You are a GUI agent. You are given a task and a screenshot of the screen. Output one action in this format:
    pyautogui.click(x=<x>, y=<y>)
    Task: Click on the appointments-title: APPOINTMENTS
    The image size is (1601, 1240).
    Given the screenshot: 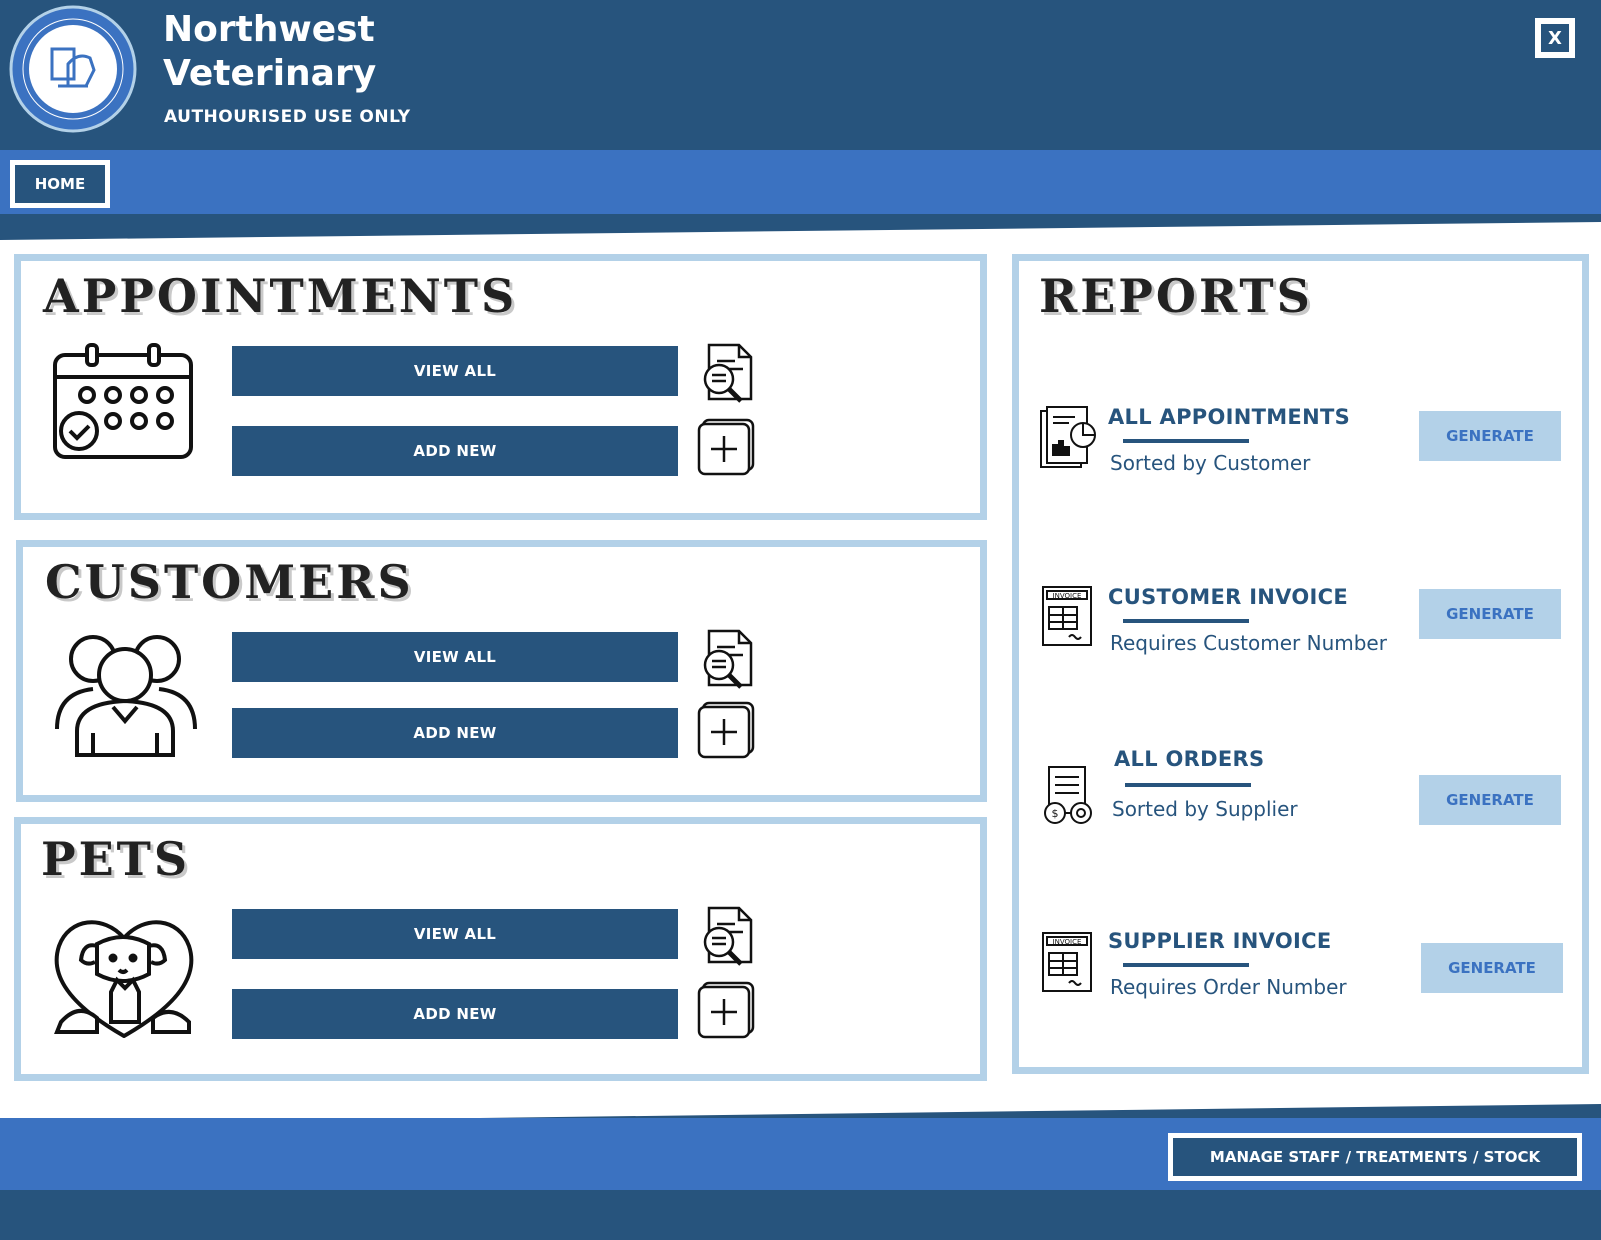 What is the action you would take?
    pyautogui.click(x=280, y=296)
    